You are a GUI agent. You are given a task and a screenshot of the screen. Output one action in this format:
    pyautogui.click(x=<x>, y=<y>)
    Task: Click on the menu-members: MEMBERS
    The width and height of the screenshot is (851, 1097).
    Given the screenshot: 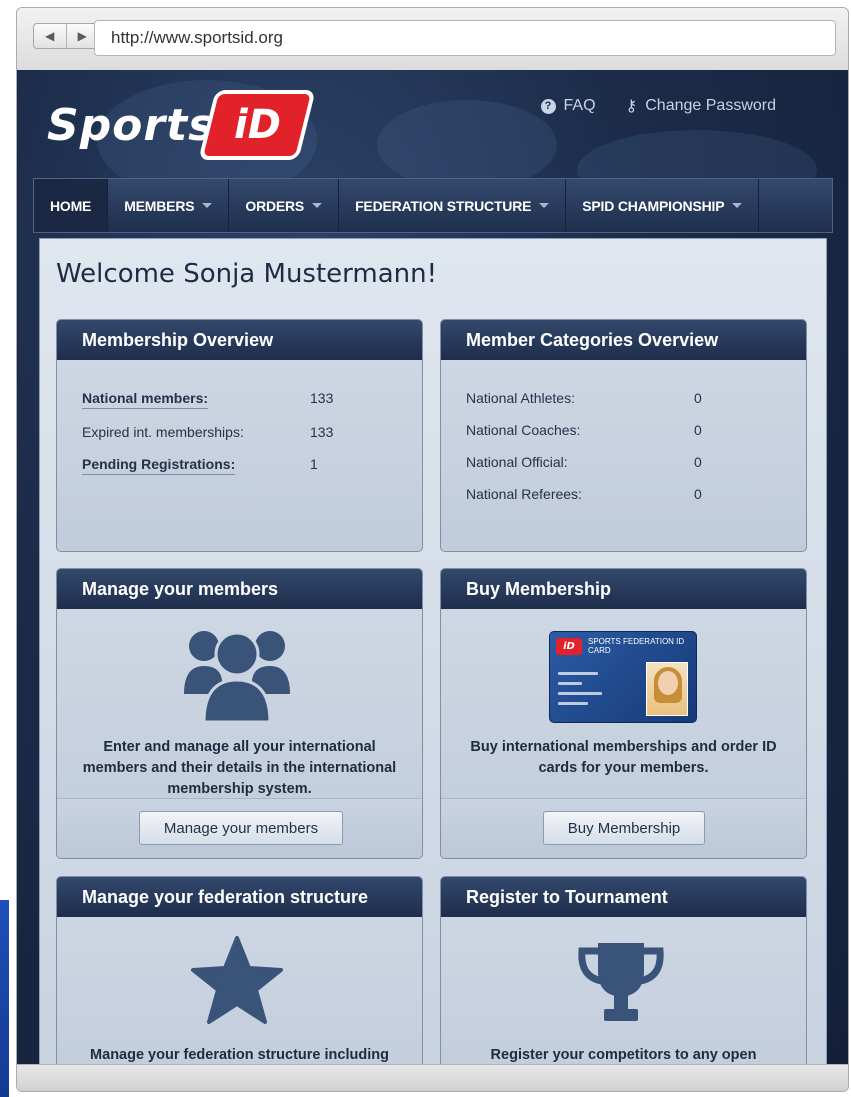 What is the action you would take?
    pyautogui.click(x=169, y=205)
    